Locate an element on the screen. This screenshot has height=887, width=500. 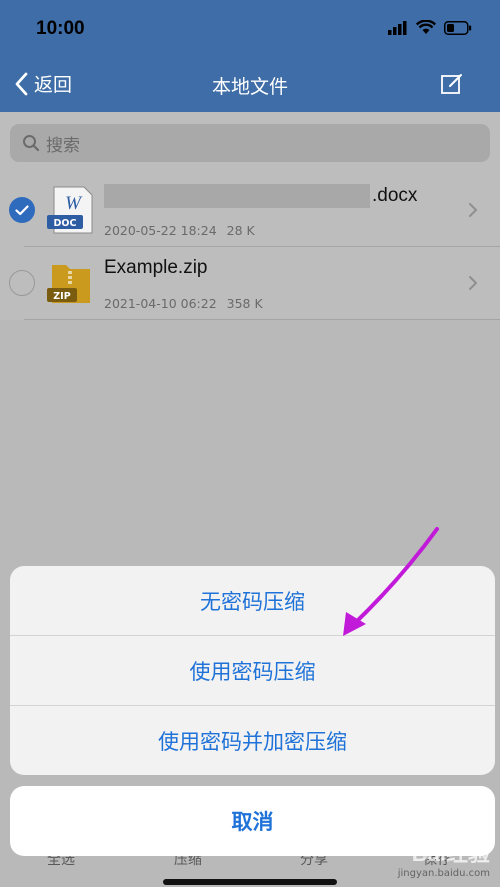
annotation-arrow is located at coordinates (391, 581).